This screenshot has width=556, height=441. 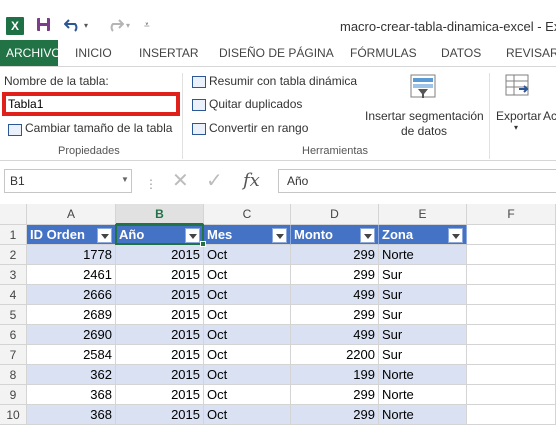 I want to click on empty-cell-f3, so click(x=511, y=275).